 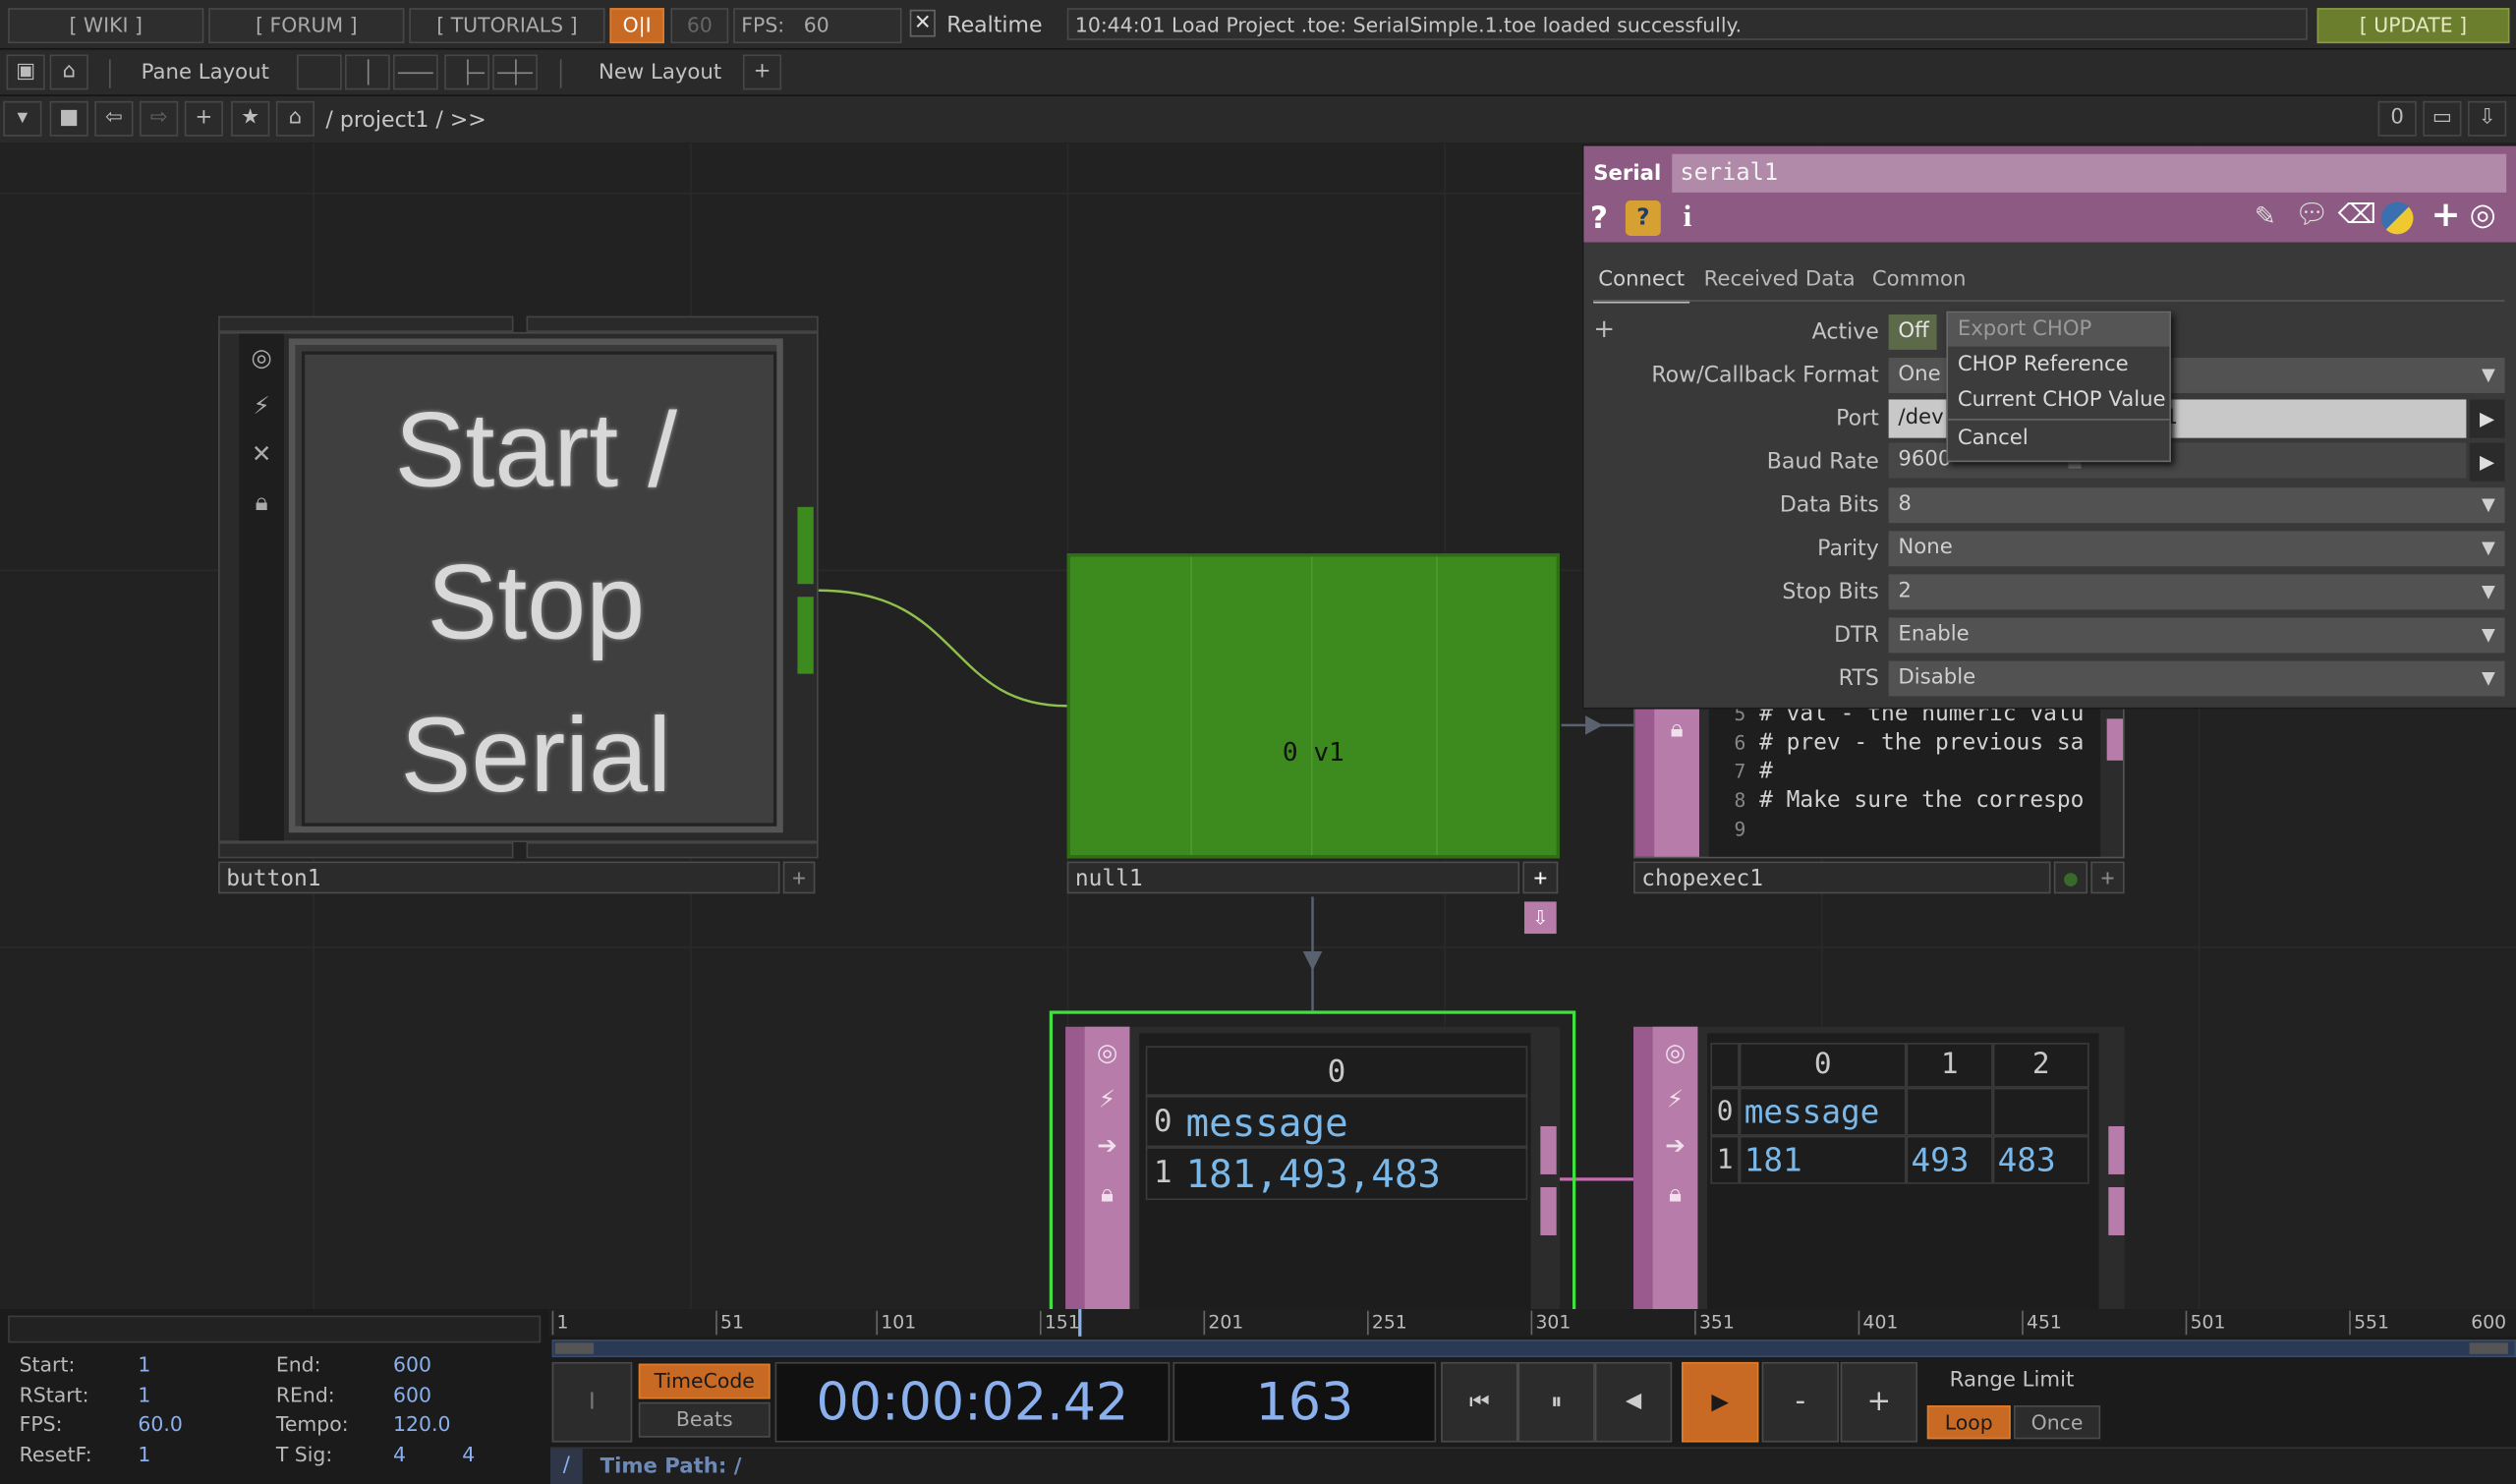 I want to click on playhead, so click(x=1080, y=1323).